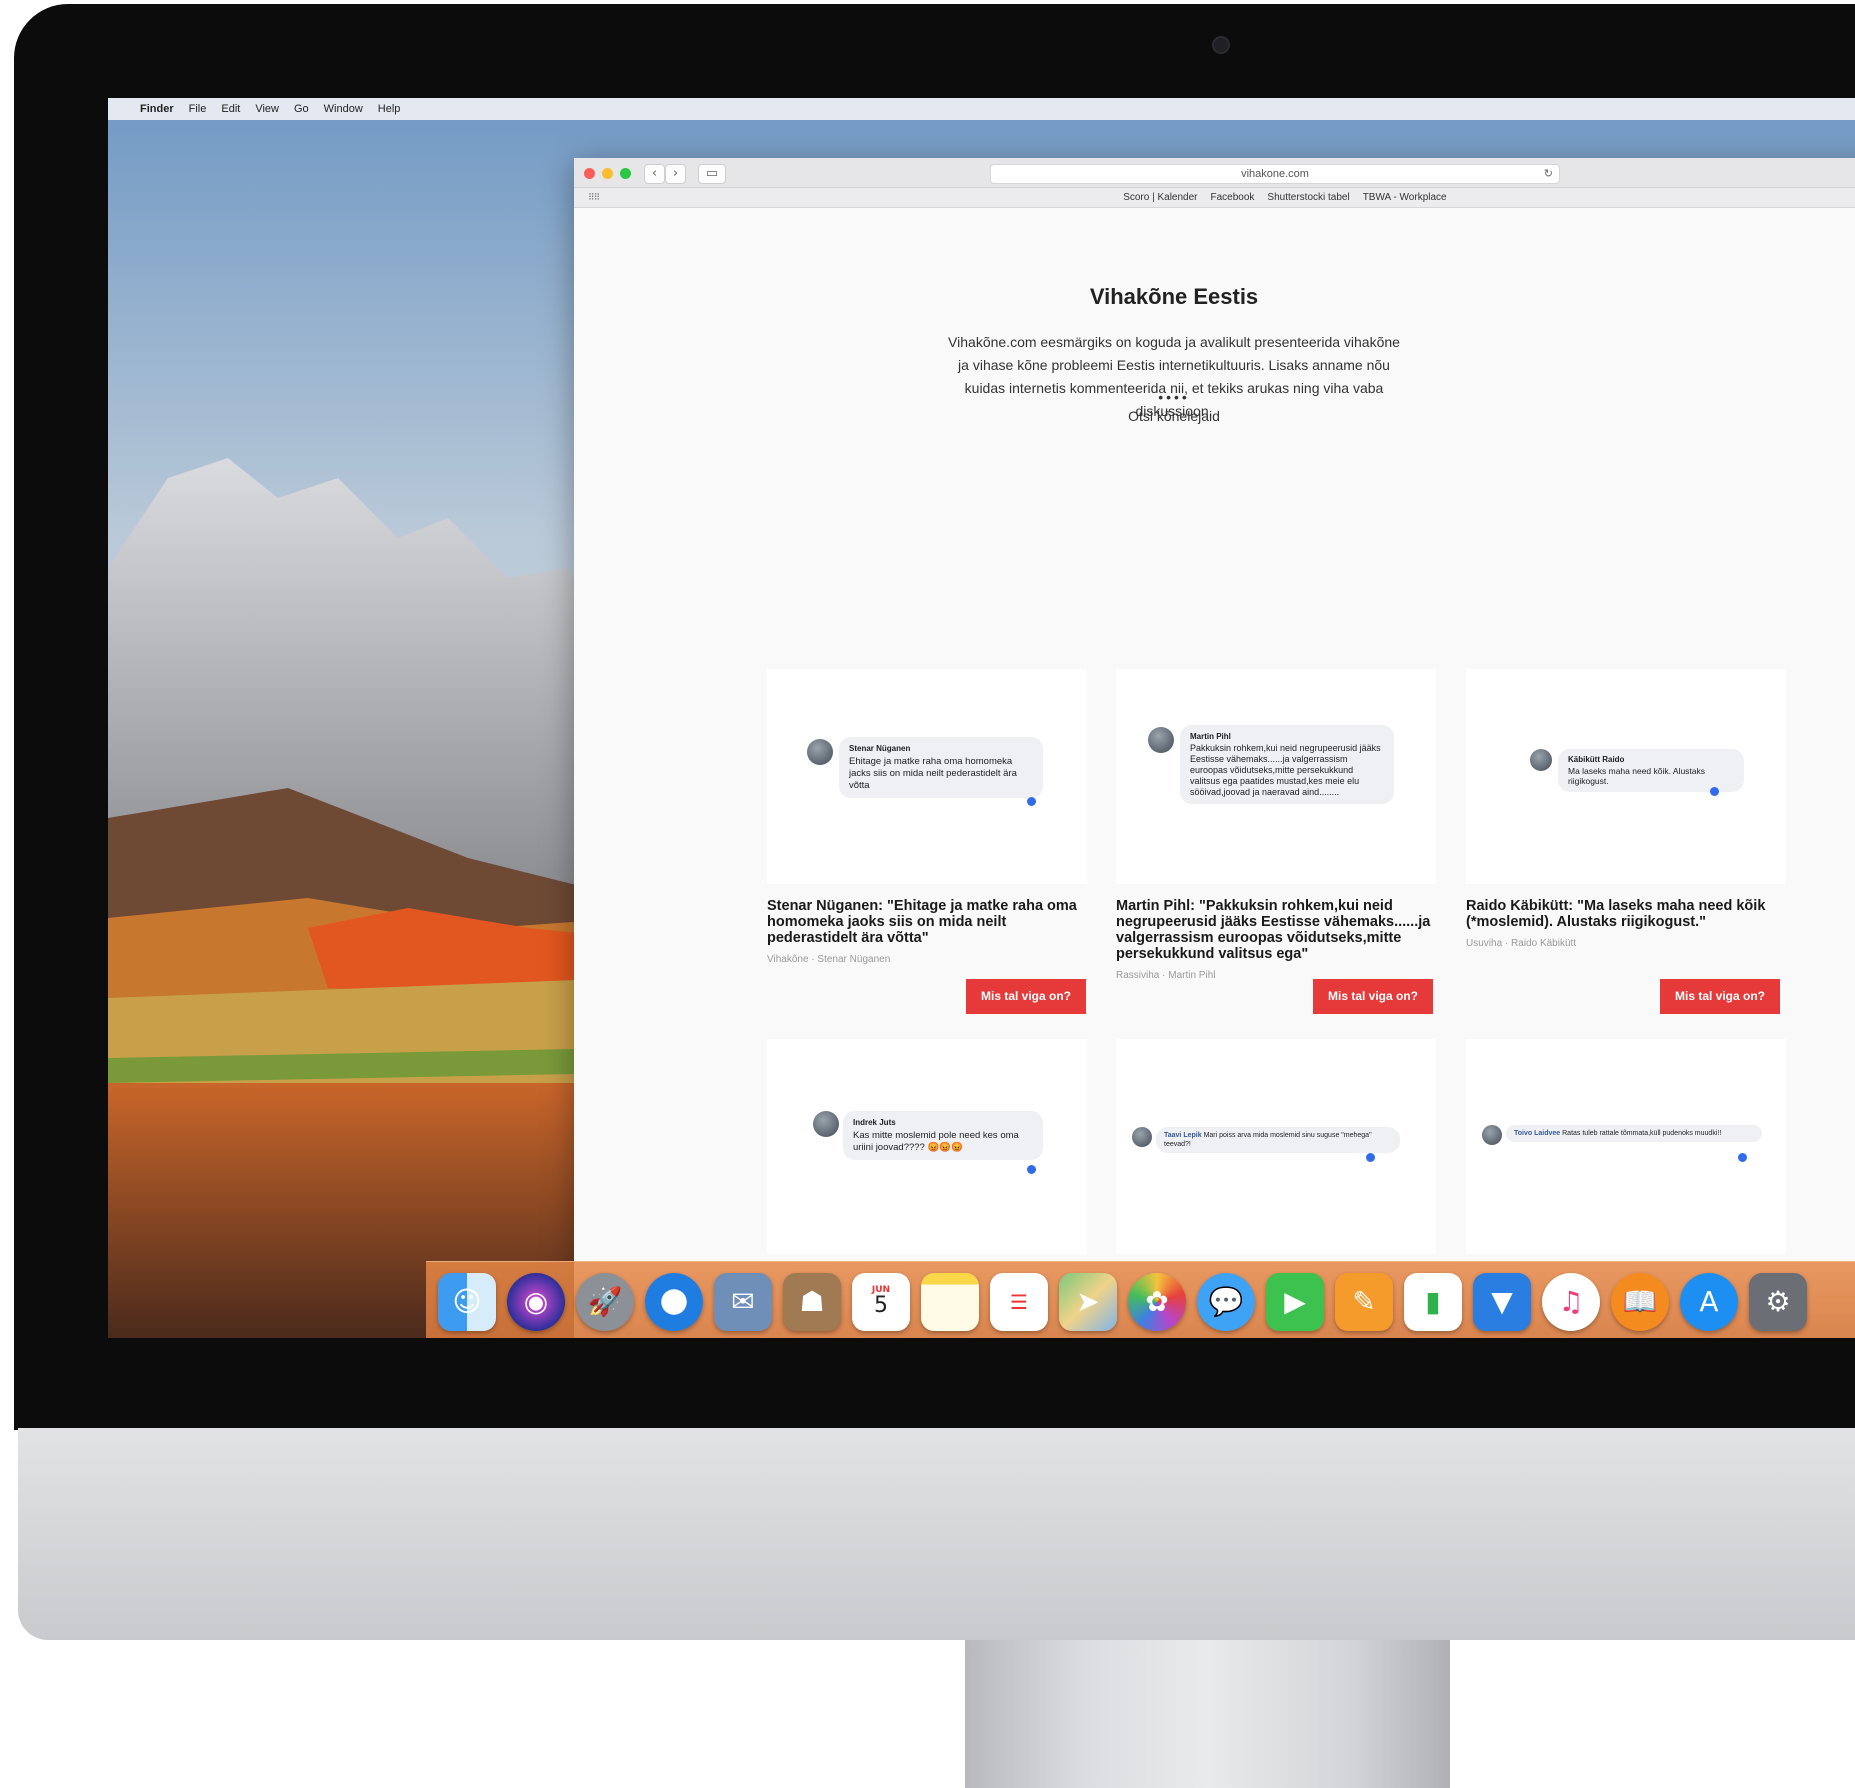 This screenshot has height=1788, width=1855. What do you see at coordinates (675, 174) in the screenshot?
I see `forward-button: ›` at bounding box center [675, 174].